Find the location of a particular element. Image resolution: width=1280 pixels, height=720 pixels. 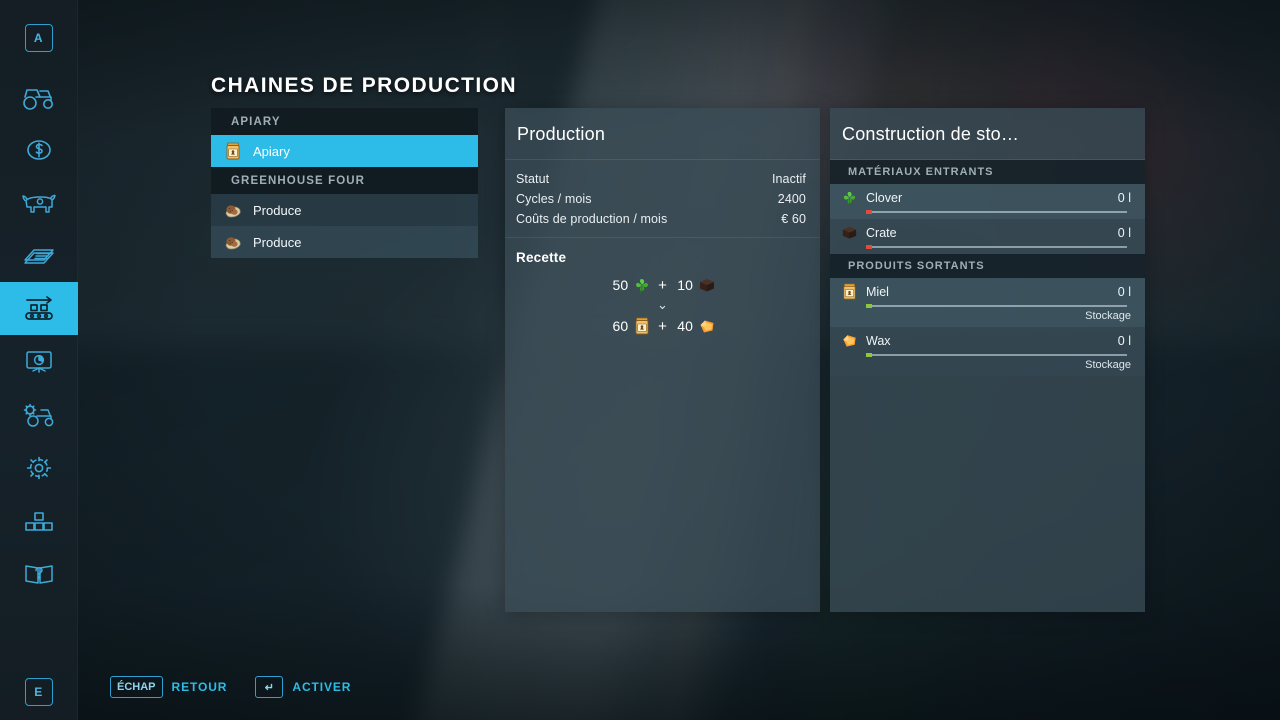

fill-name: Wax is located at coordinates (878, 340).